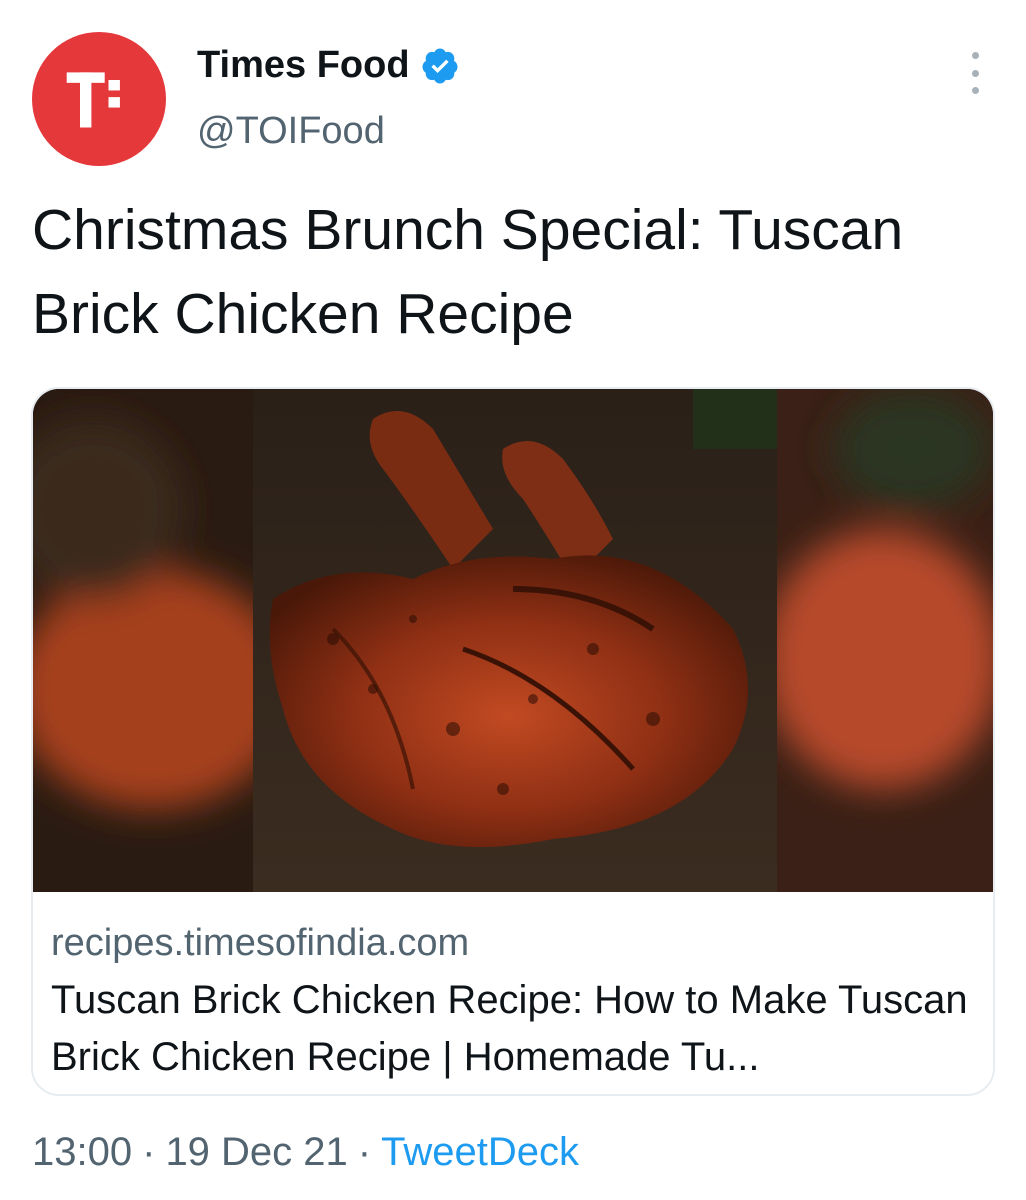  What do you see at coordinates (260, 943) in the screenshot?
I see `card-domain: recipes.timesofindia.com` at bounding box center [260, 943].